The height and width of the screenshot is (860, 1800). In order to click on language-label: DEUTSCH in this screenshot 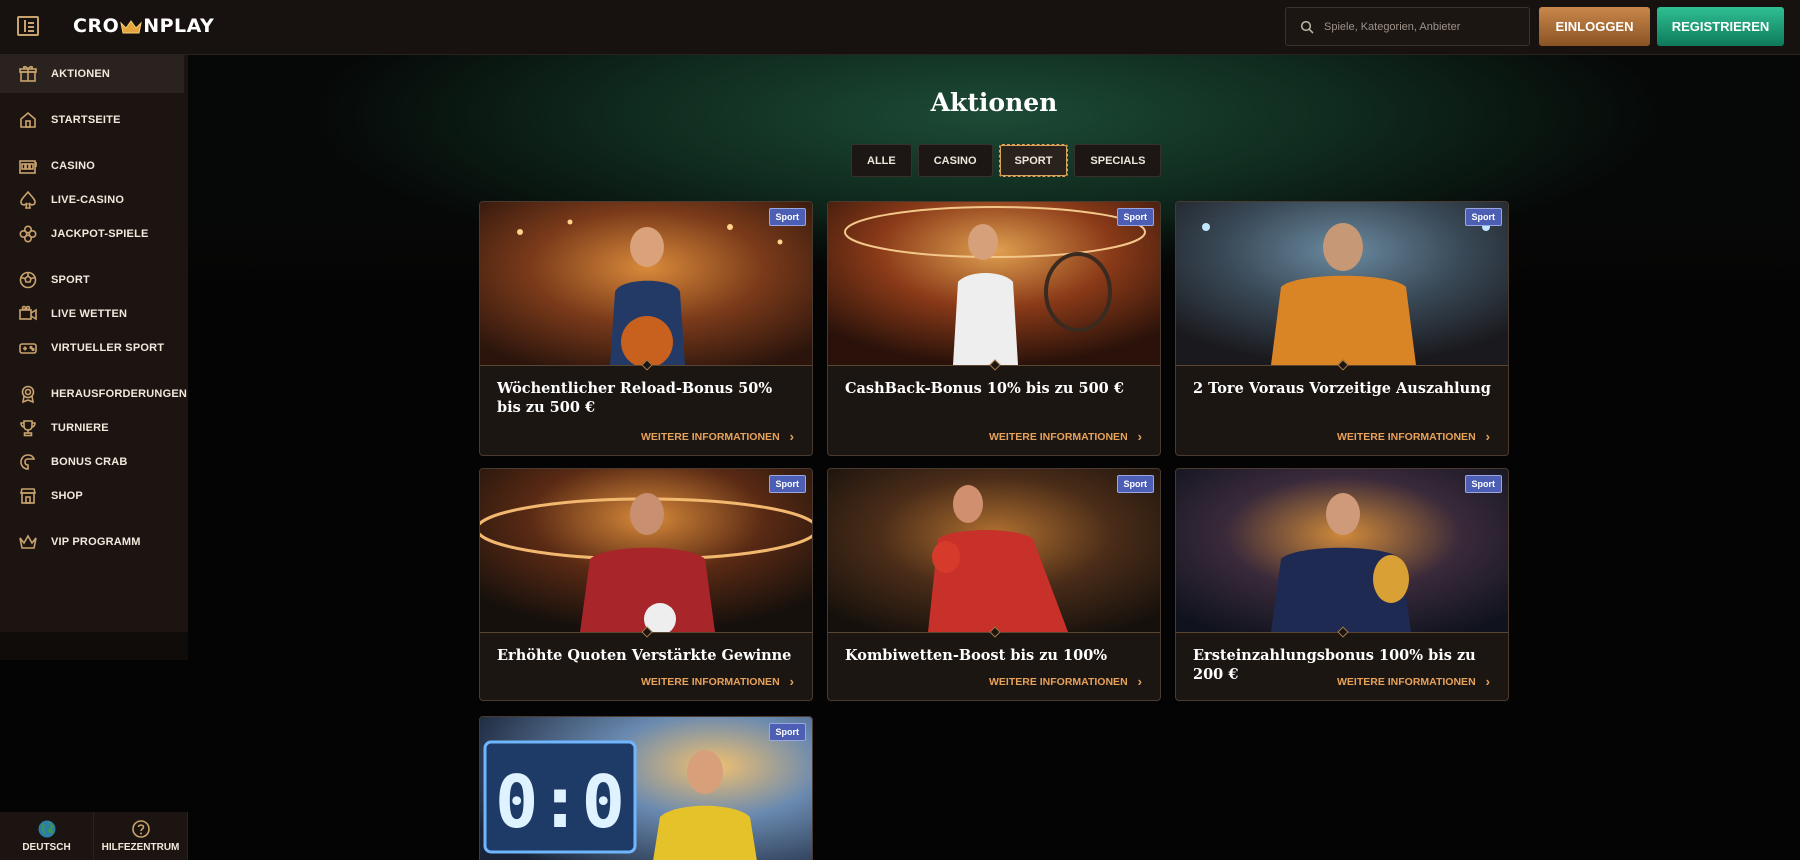, I will do `click(46, 847)`.